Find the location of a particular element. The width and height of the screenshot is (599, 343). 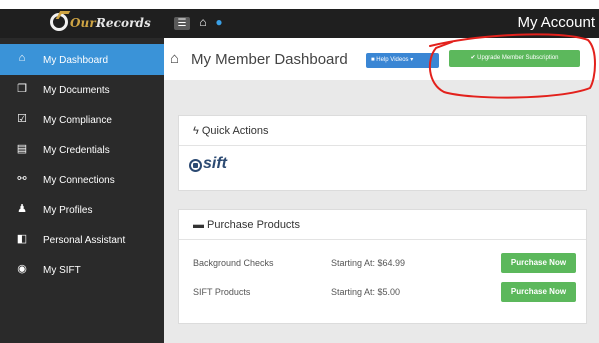

sift-icon: ◉ is located at coordinates (22, 269).